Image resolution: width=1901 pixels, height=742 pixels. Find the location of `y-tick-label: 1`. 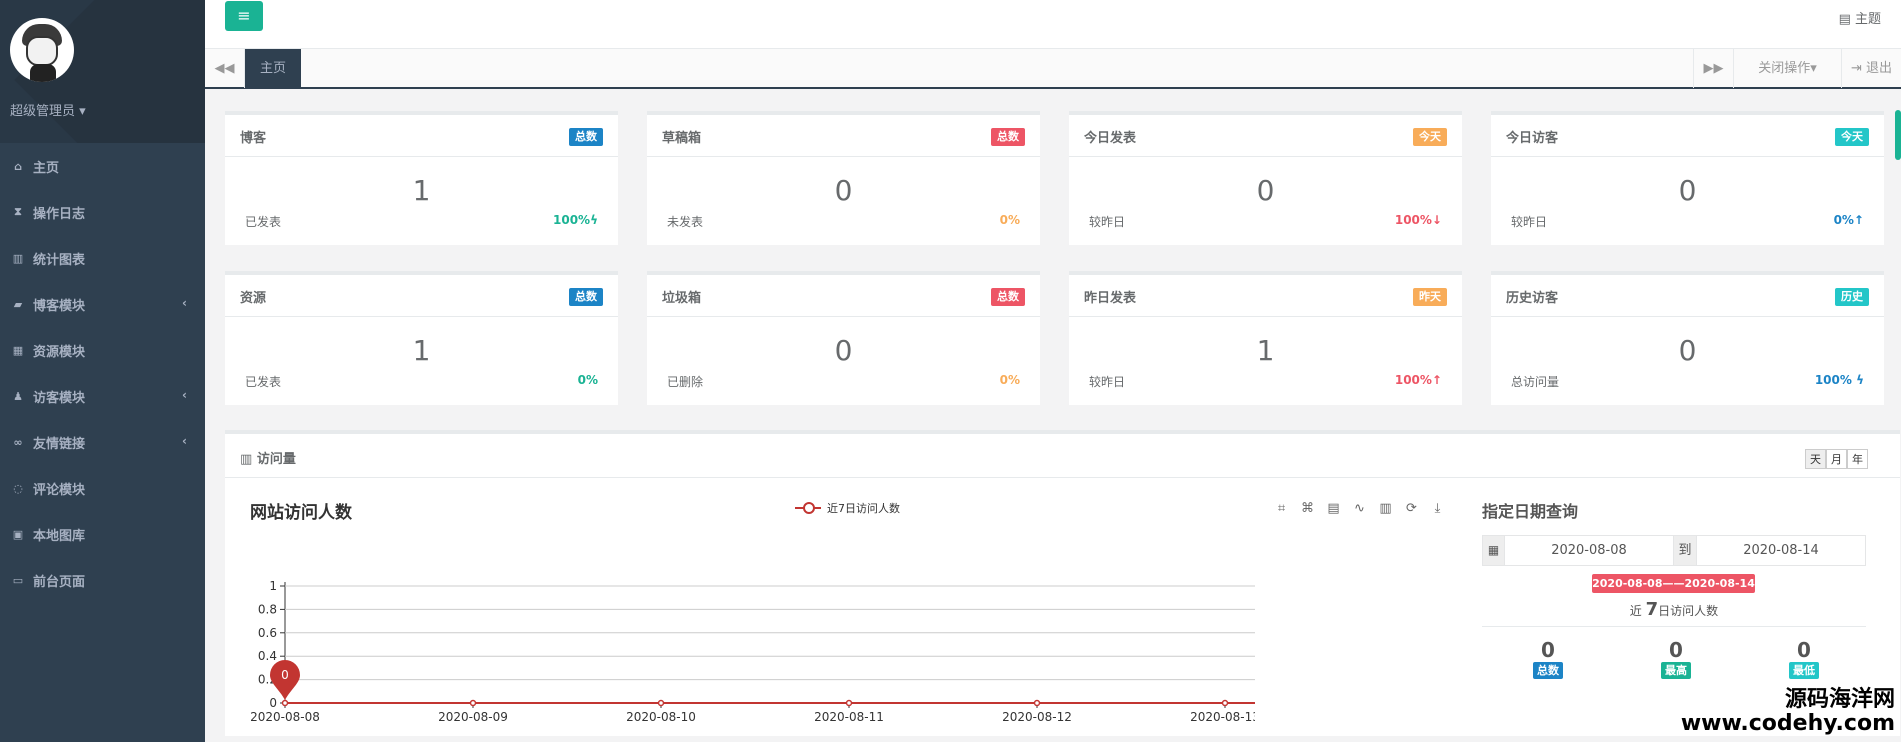

y-tick-label: 1 is located at coordinates (273, 586).